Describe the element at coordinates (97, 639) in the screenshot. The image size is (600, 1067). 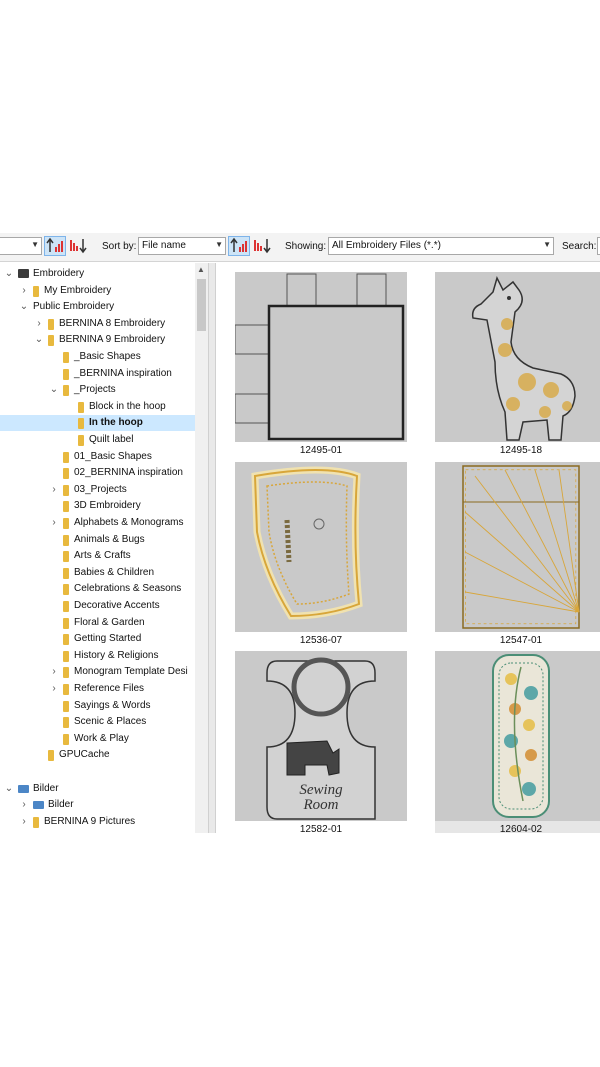
I see `tree-item: Getting Started` at that location.